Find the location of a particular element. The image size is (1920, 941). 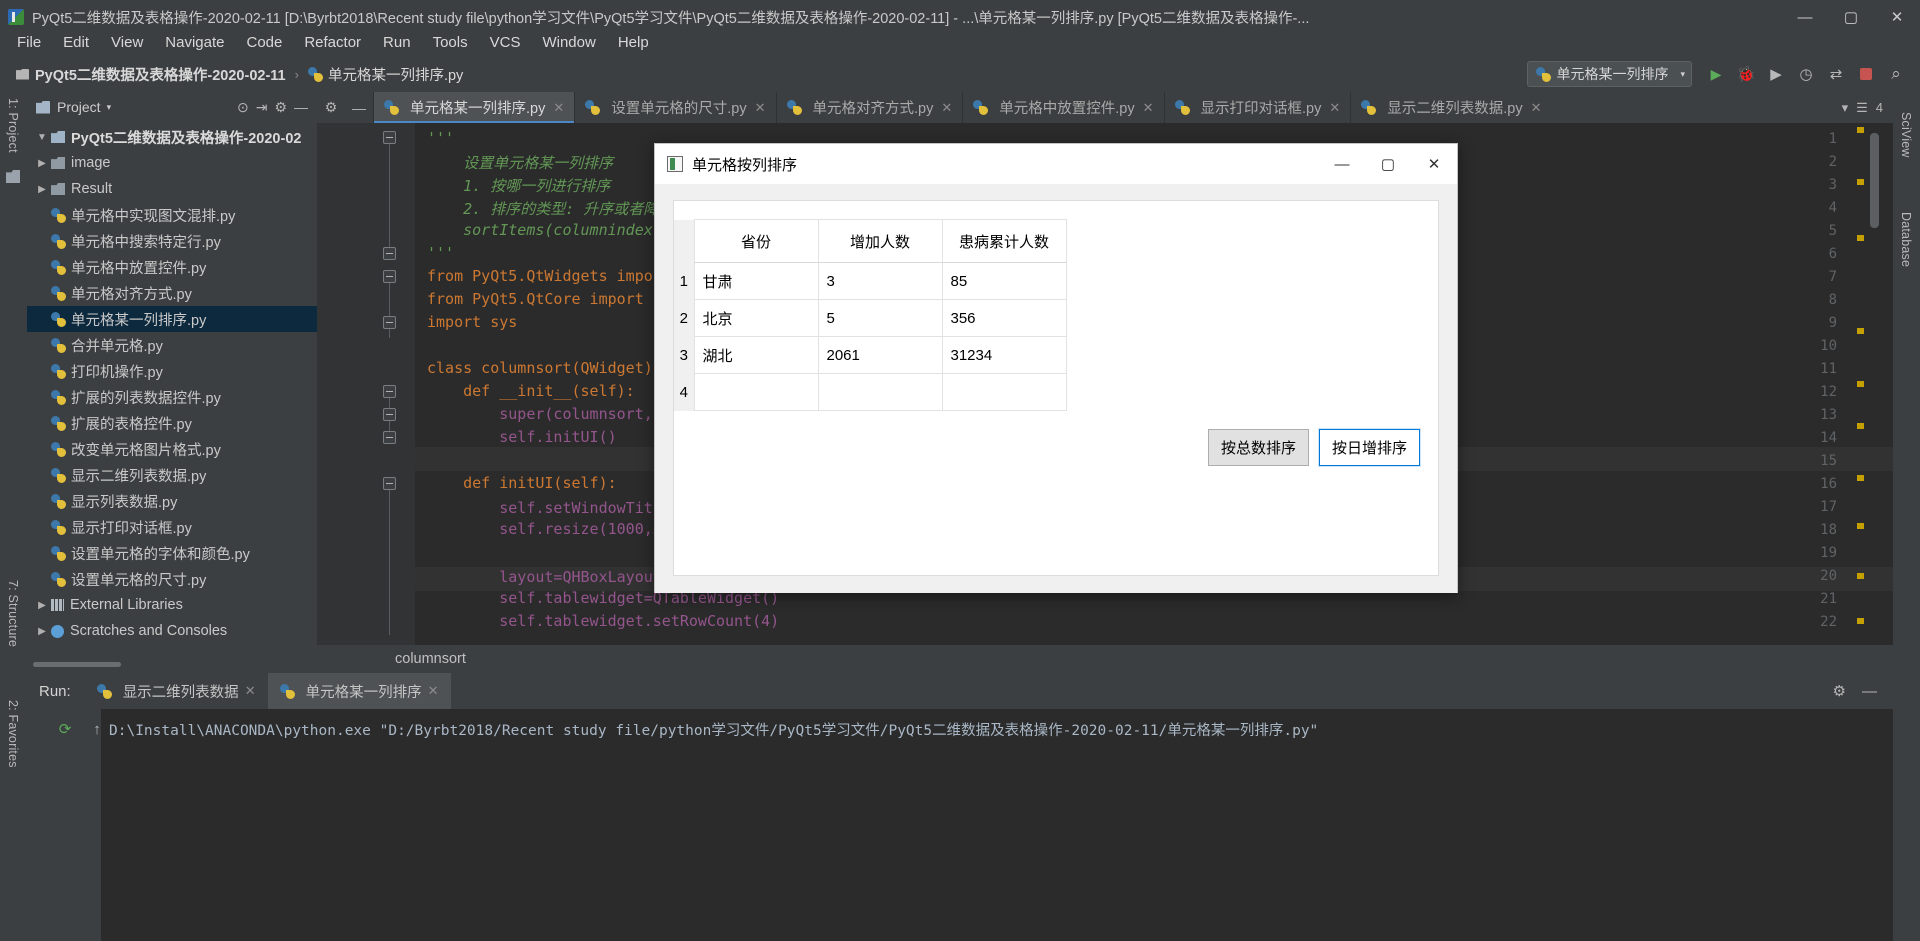

strip-structure-label: 7: Structure is located at coordinates (13, 613).